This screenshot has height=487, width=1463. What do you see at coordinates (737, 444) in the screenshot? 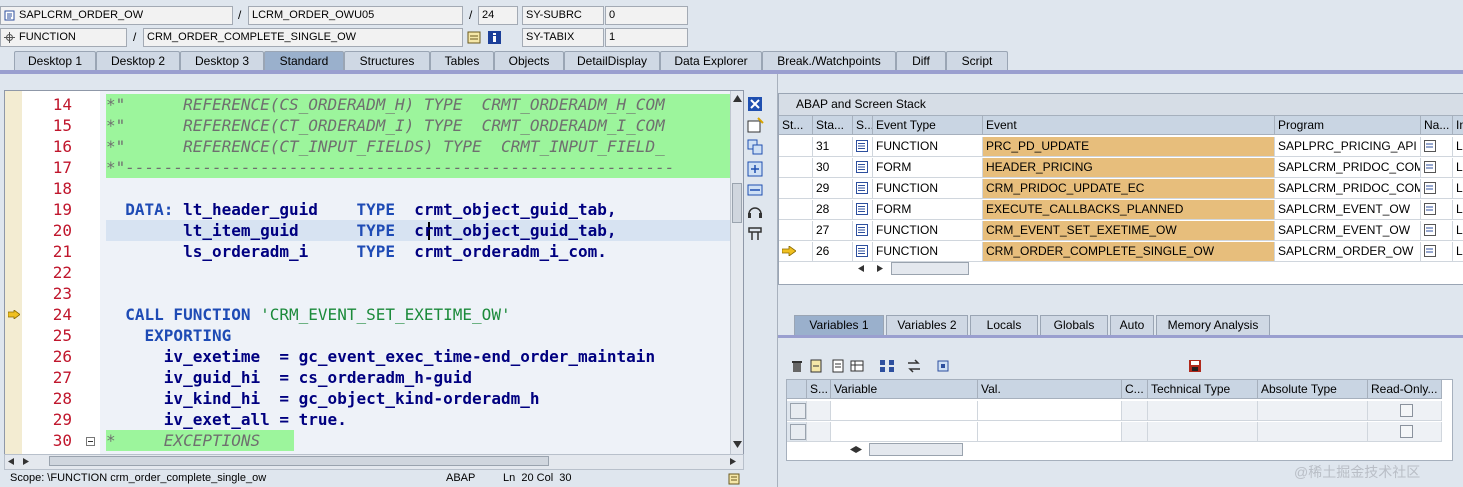
I see `scroll-down-icon` at bounding box center [737, 444].